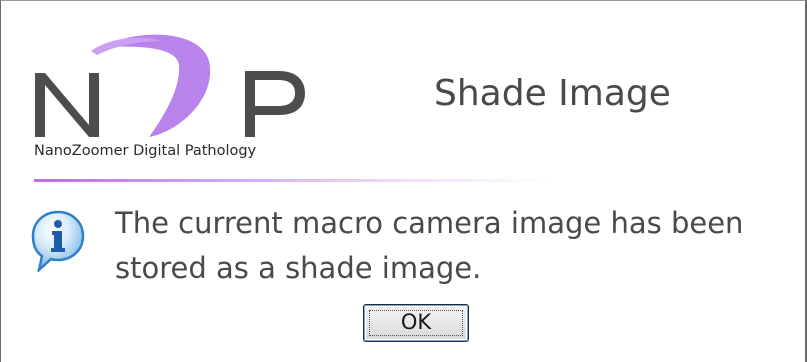 The image size is (807, 362). I want to click on message-line-2: stored as a shade image., so click(298, 268).